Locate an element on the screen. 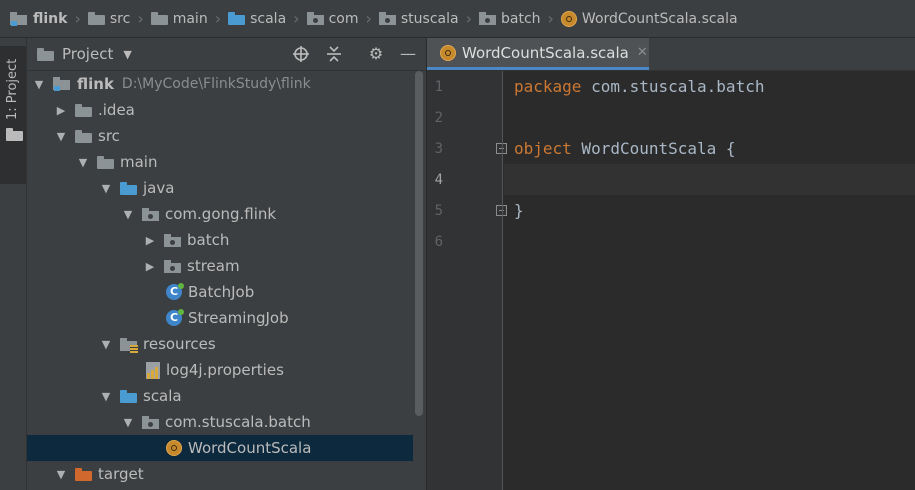 The width and height of the screenshot is (915, 490). project-panel-header: Project ▼ ⚙ — is located at coordinates (226, 54).